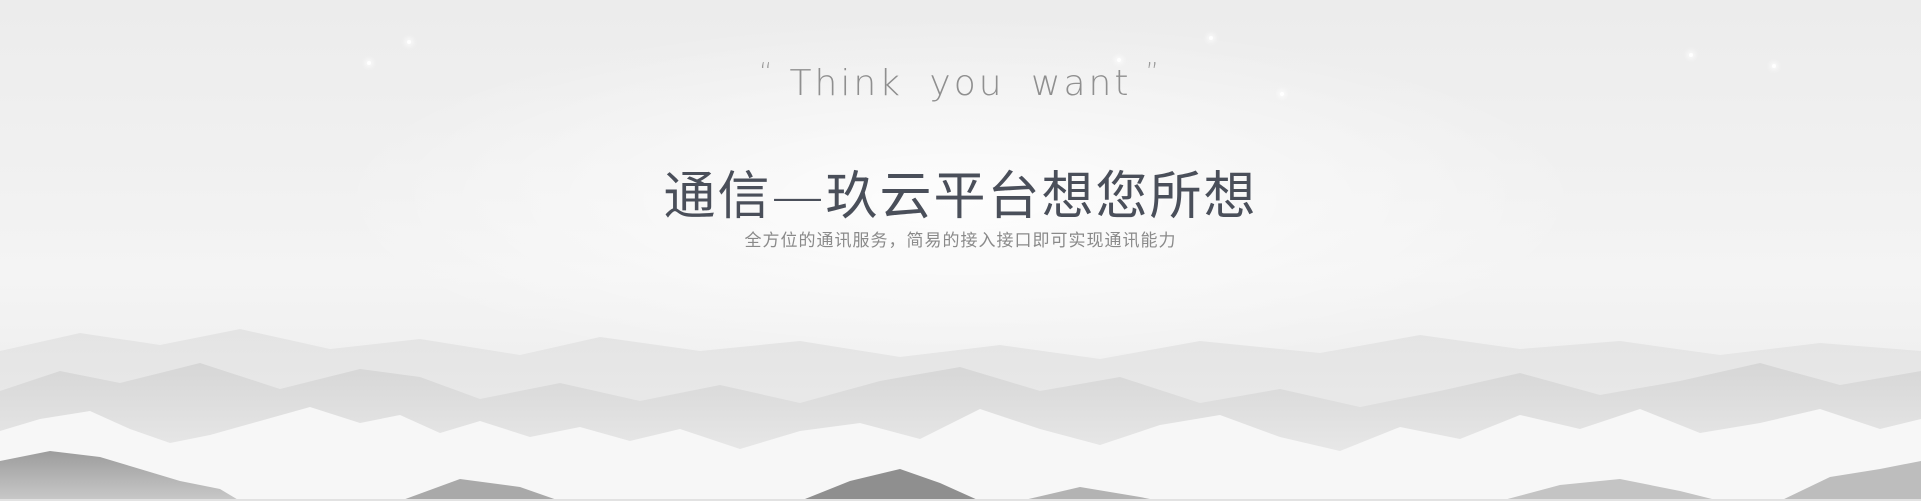 This screenshot has width=1921, height=501. What do you see at coordinates (767, 73) in the screenshot?
I see `open-quote-mark: “` at bounding box center [767, 73].